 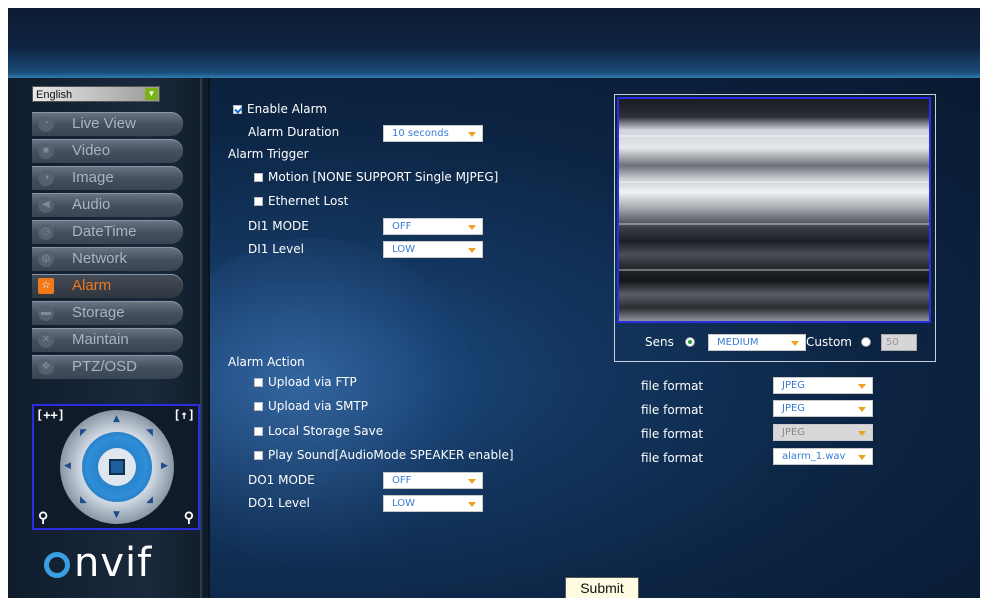 I want to click on sidebar-item-network: ◍ Network, so click(x=107, y=259).